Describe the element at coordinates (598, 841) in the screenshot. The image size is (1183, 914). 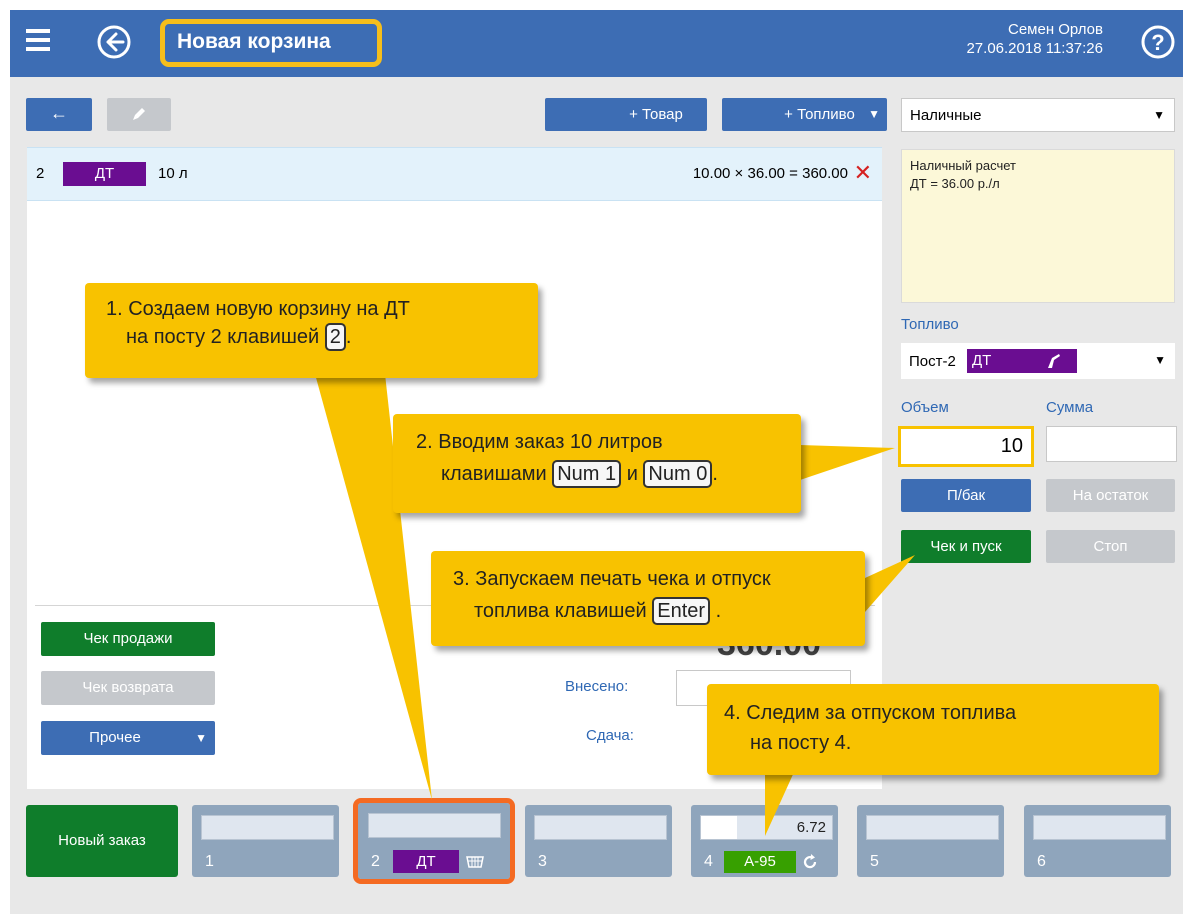
I see `post-tile-3: 3` at that location.